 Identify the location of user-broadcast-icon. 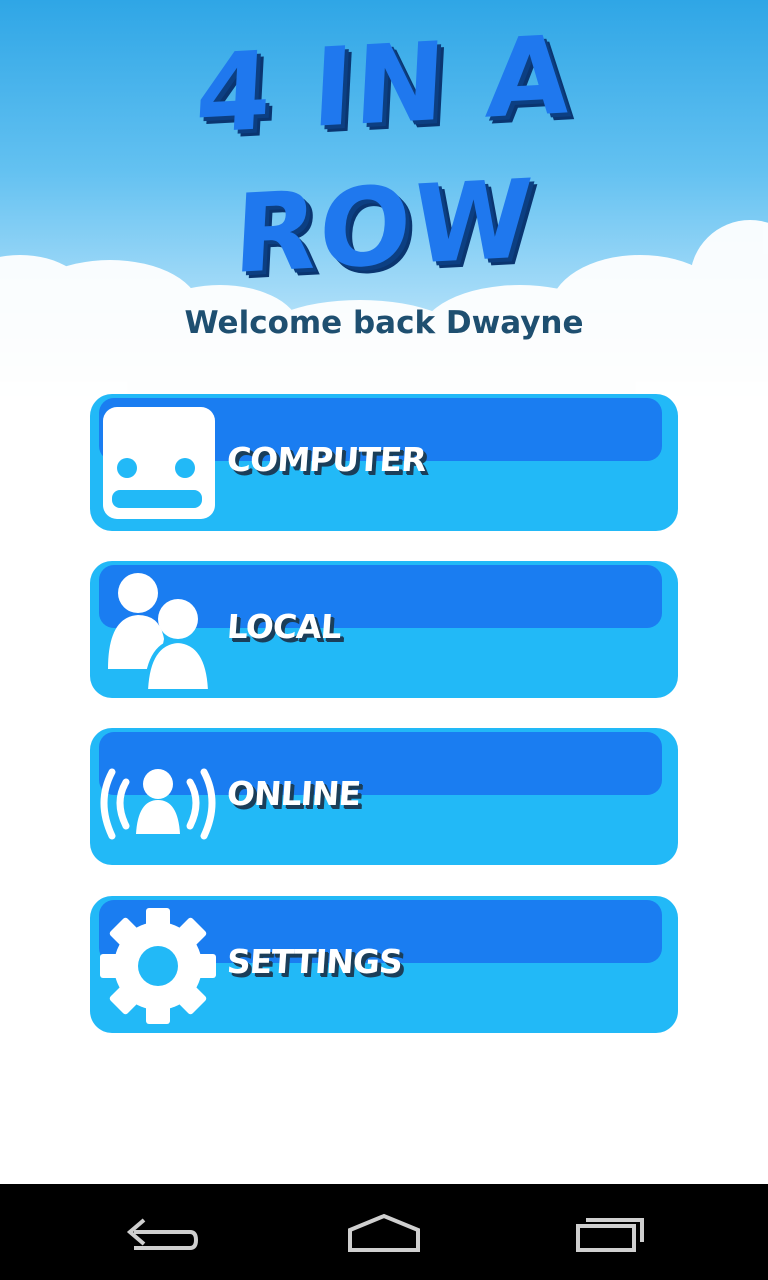
(158, 804).